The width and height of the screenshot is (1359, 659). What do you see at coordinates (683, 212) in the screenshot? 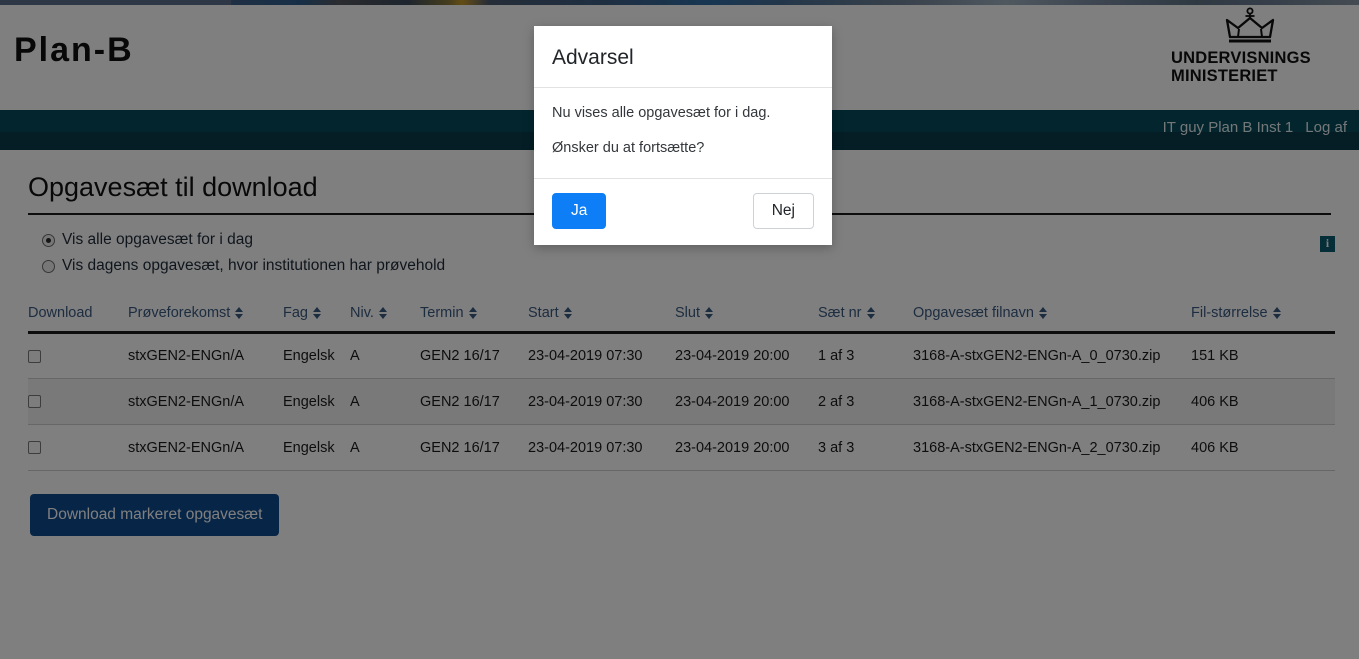
I see `modal-footer: Ja Nej` at bounding box center [683, 212].